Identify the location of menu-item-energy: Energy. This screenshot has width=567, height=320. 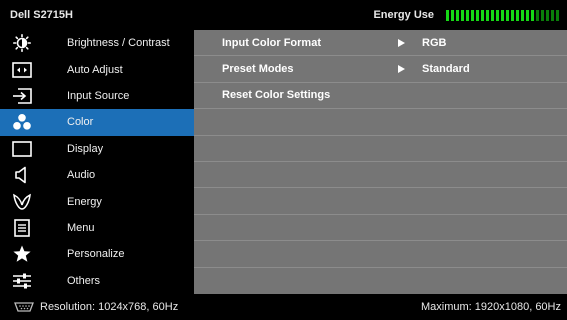
(97, 201).